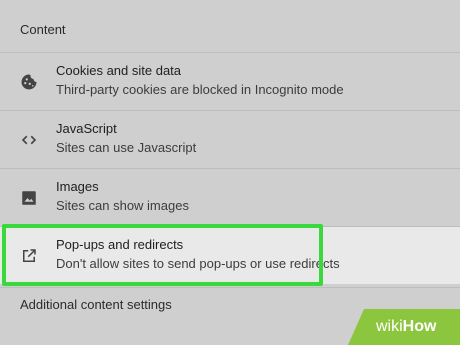 The height and width of the screenshot is (345, 460). Describe the element at coordinates (29, 140) in the screenshot. I see `code-brackets-icon` at that location.